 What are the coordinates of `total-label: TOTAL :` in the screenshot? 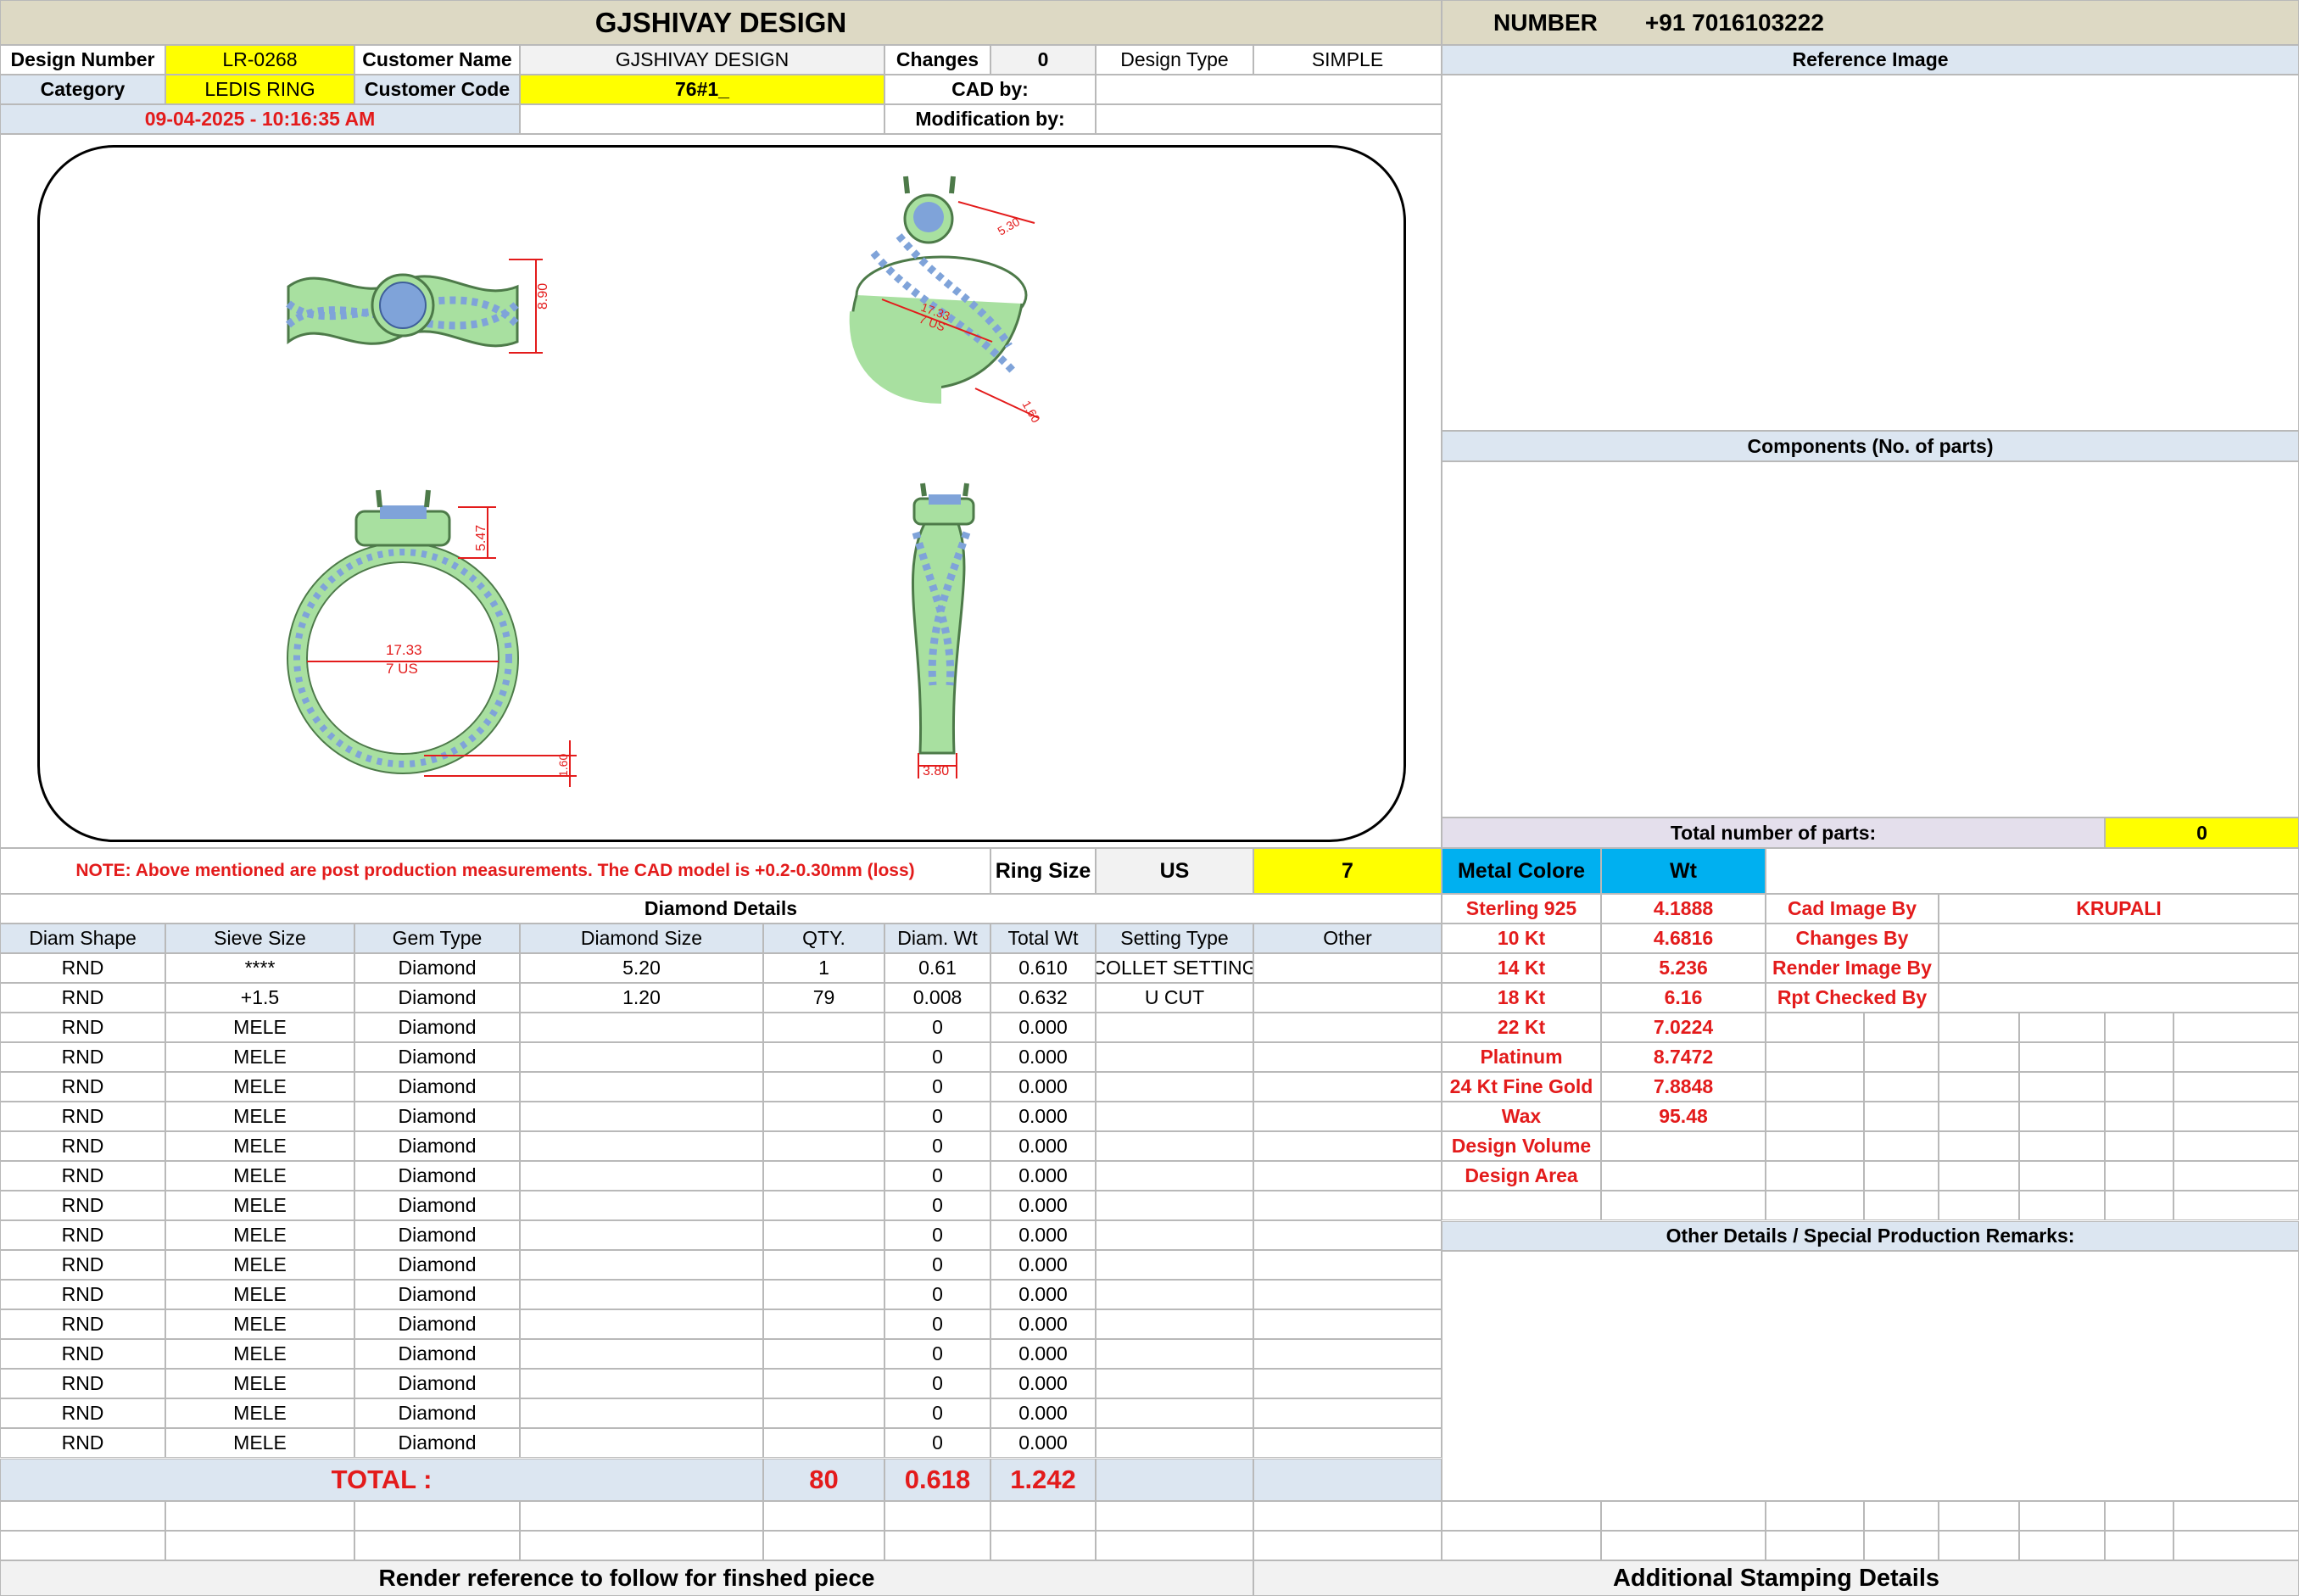 It's located at (381, 1480).